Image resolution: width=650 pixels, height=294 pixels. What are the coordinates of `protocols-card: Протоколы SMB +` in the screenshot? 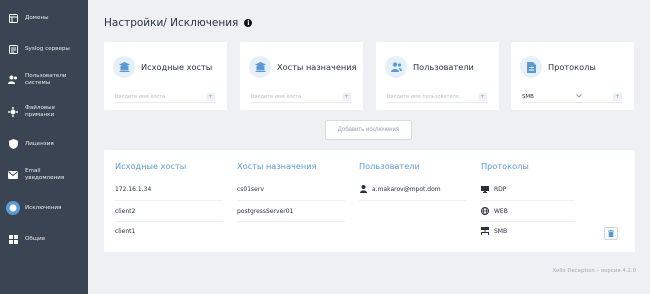 It's located at (572, 76).